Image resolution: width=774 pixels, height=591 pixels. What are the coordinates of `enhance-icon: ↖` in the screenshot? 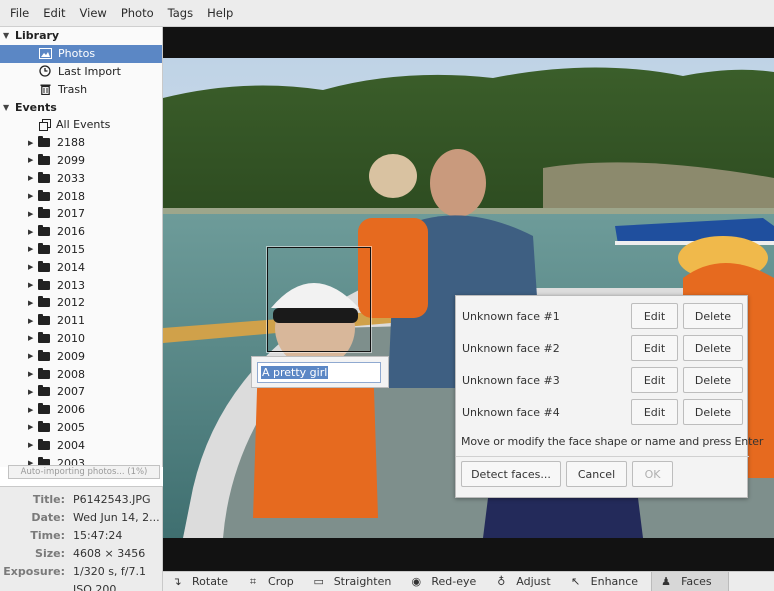 It's located at (576, 581).